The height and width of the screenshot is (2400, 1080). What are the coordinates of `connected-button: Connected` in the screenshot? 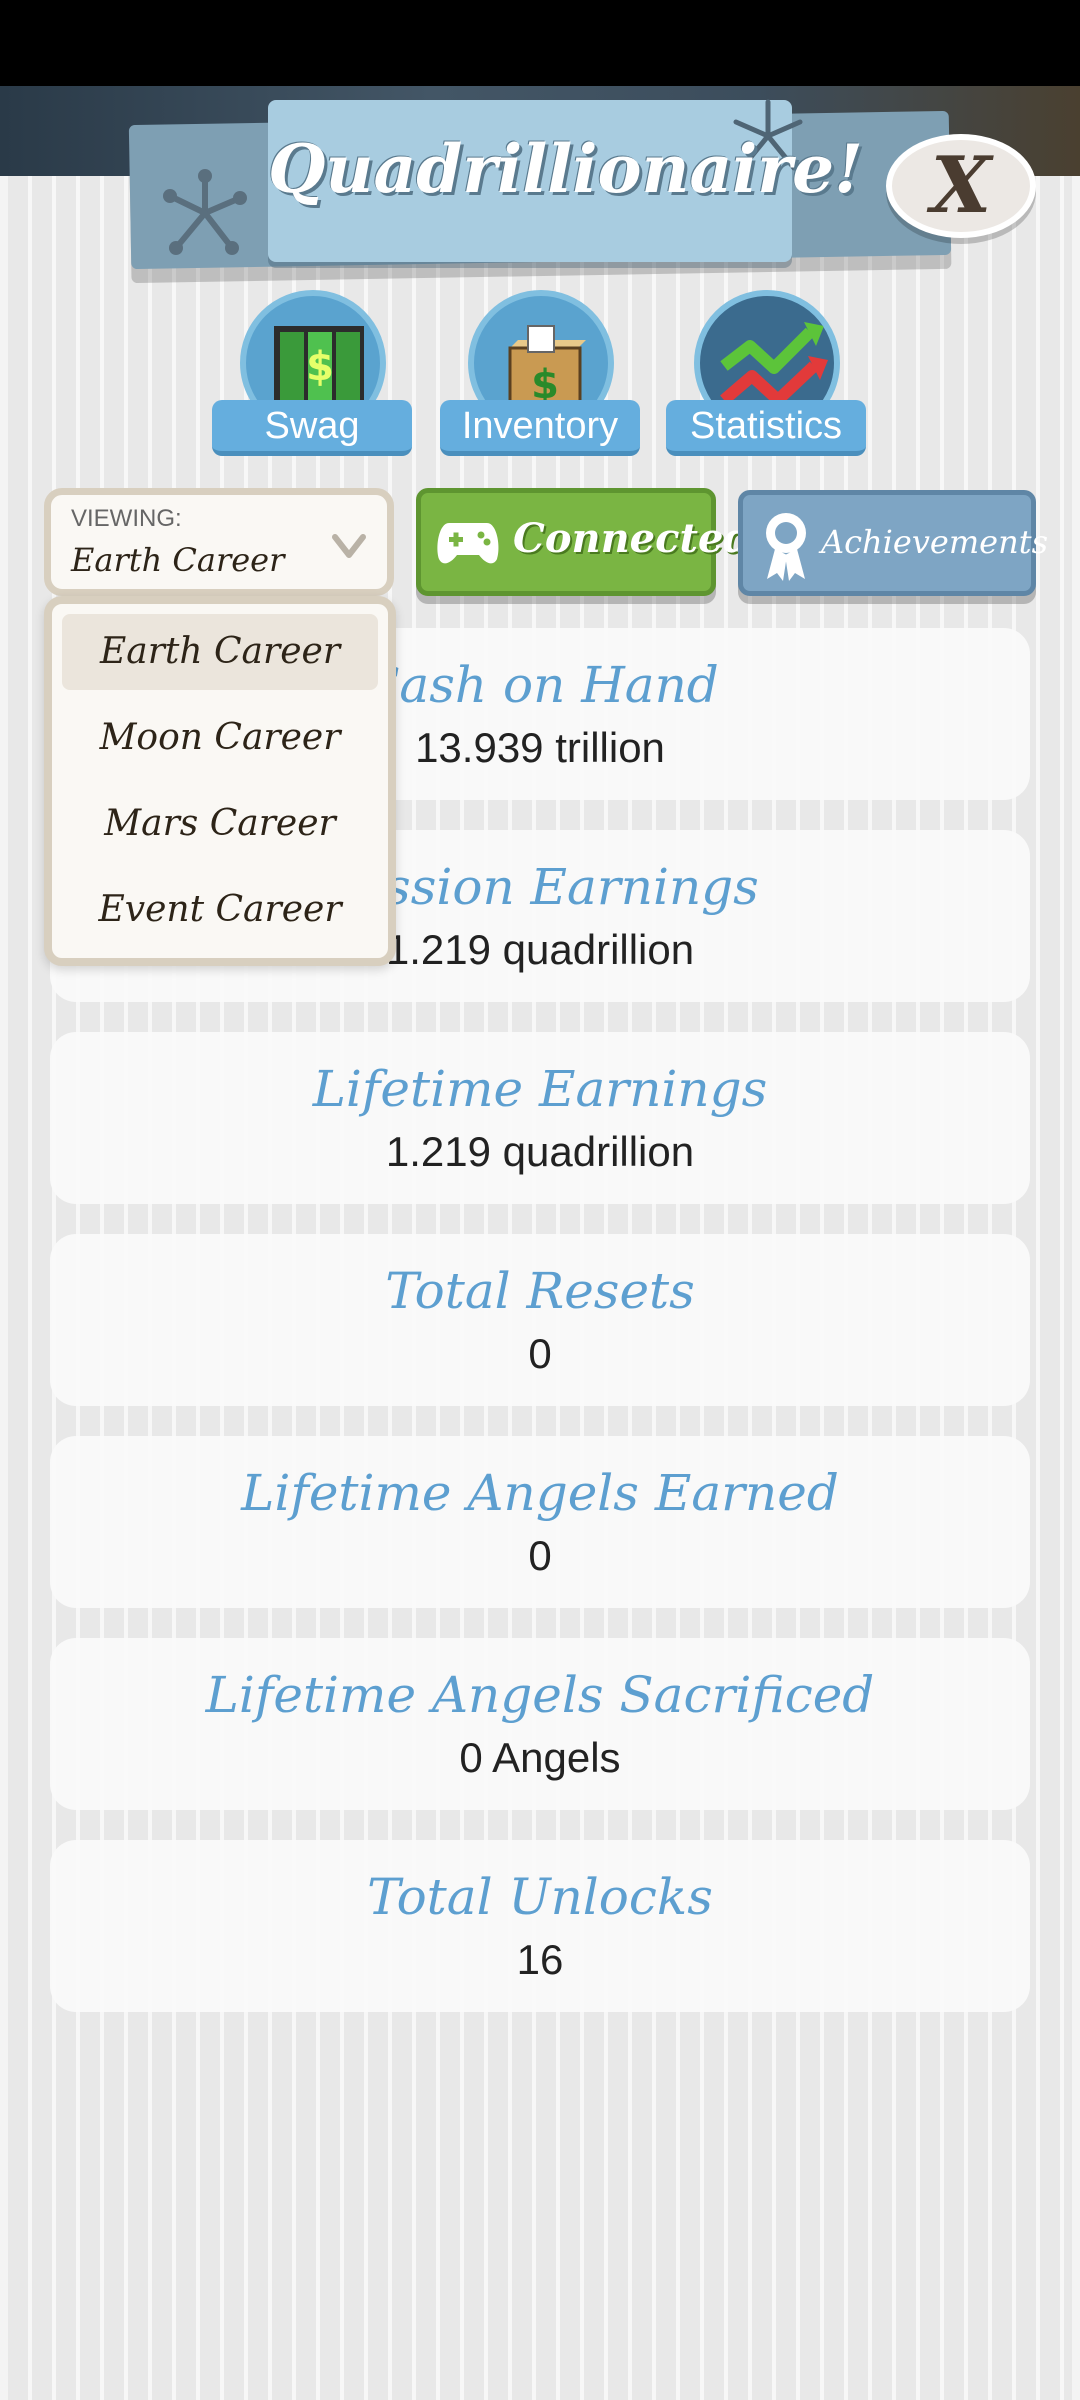 It's located at (583, 542).